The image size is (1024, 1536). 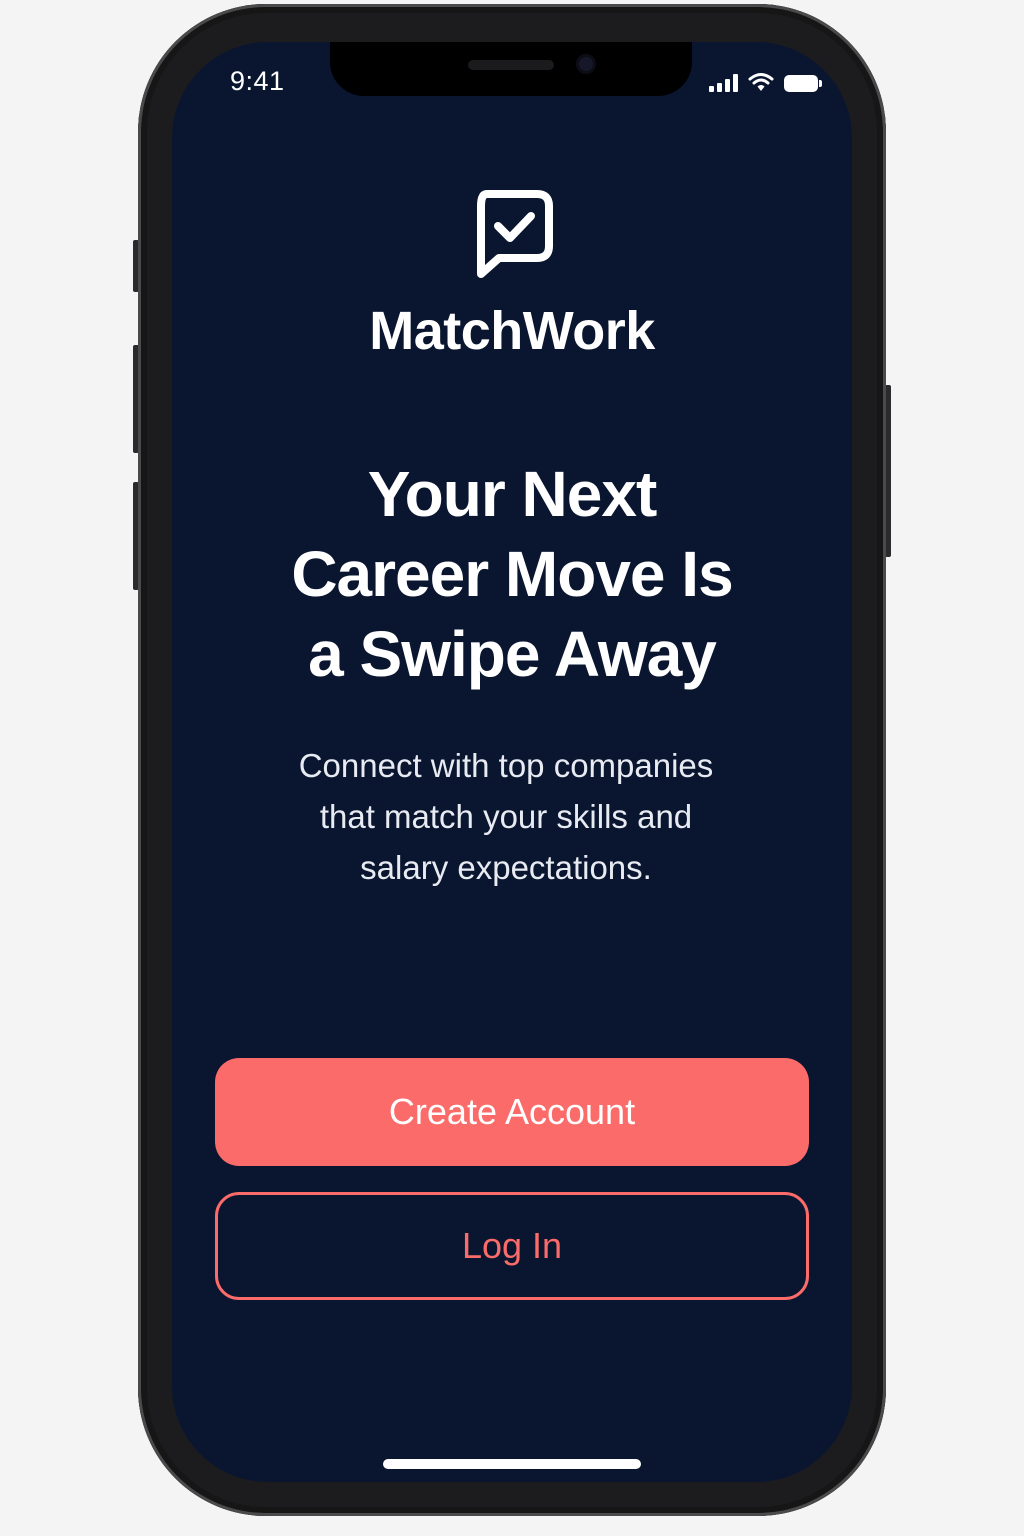 I want to click on signal-icon, so click(x=723, y=83).